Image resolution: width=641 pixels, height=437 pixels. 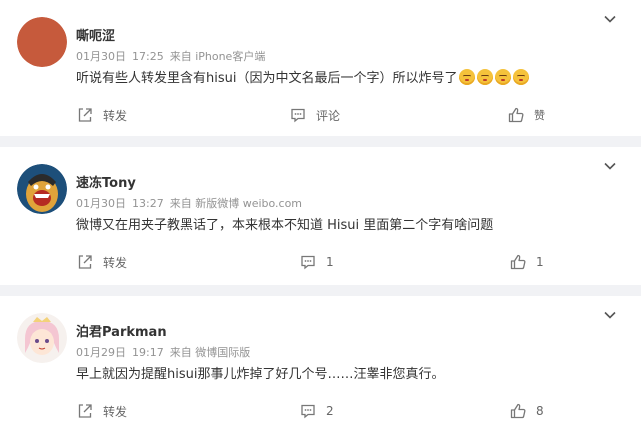 I want to click on comment-meta: 01月30日 17:25 来自 iPhone客户端, so click(x=173, y=56).